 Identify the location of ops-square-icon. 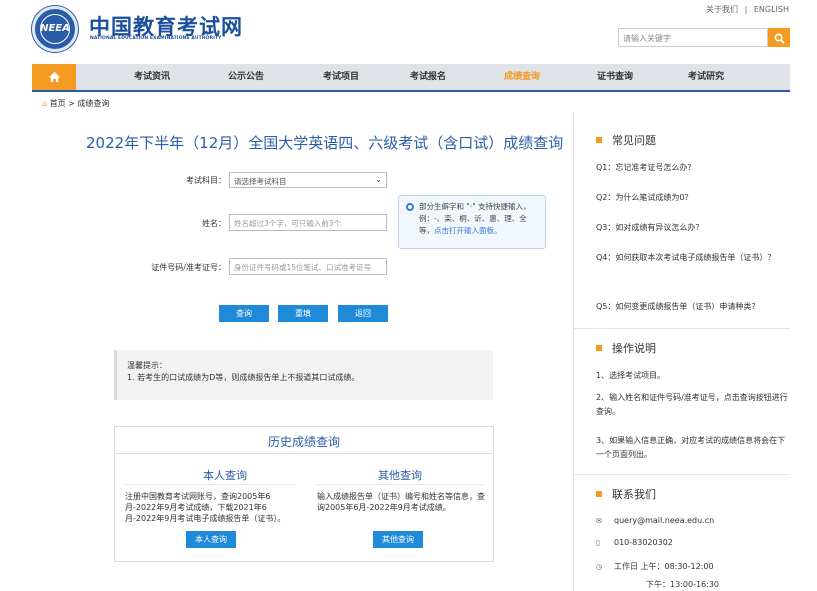
(599, 348).